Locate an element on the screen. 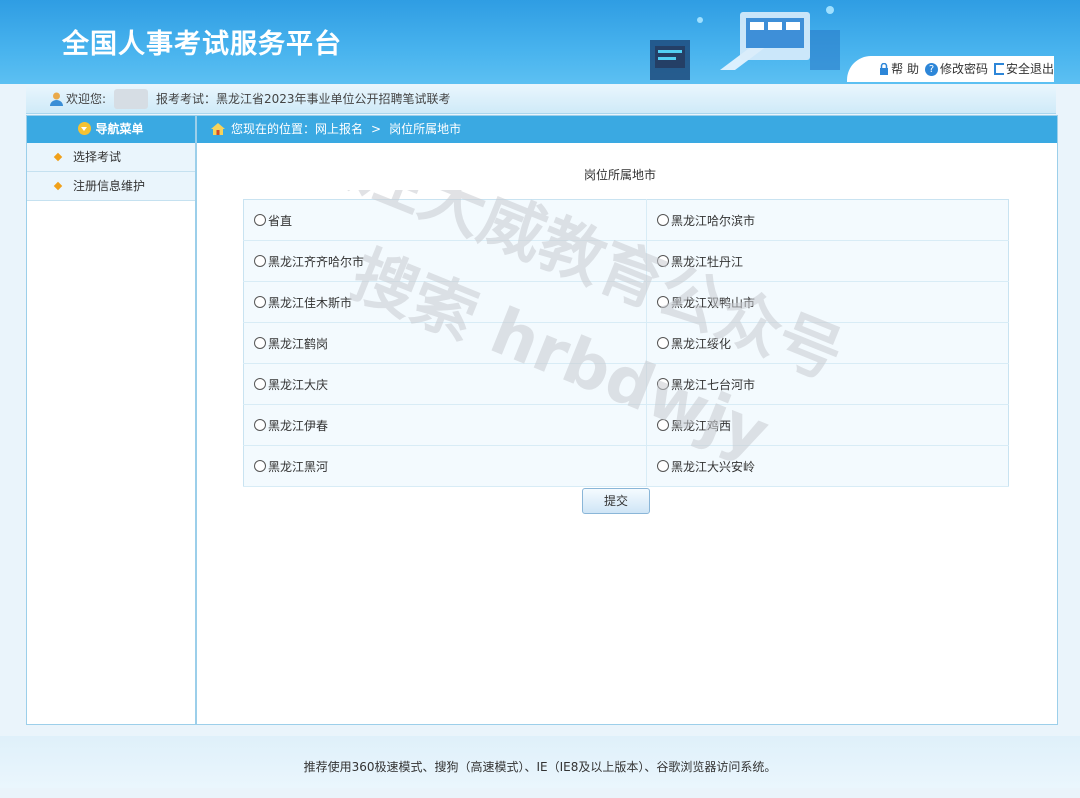 This screenshot has width=1080, height=798. table-row: 黑龙江齐齐哈尔市 黑龙江牡丹江 is located at coordinates (626, 261).